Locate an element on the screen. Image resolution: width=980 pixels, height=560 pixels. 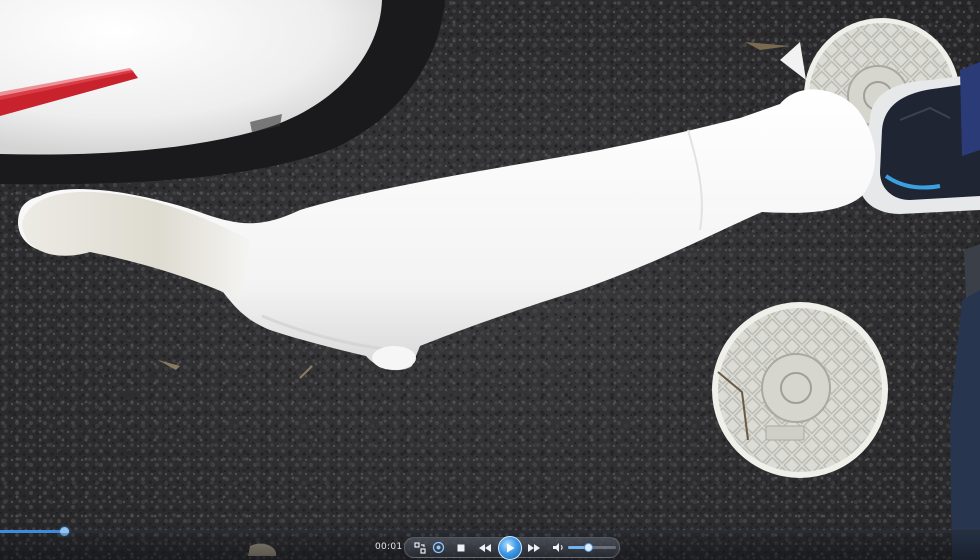
stop-button is located at coordinates (461, 547).